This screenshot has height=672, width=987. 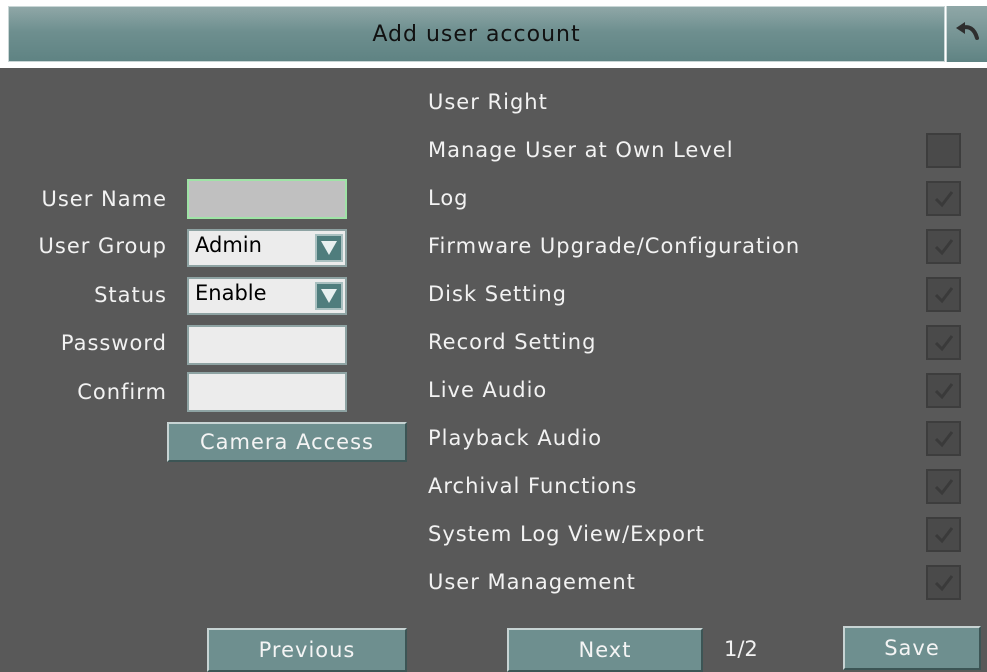 What do you see at coordinates (130, 295) in the screenshot?
I see `status-label: Status` at bounding box center [130, 295].